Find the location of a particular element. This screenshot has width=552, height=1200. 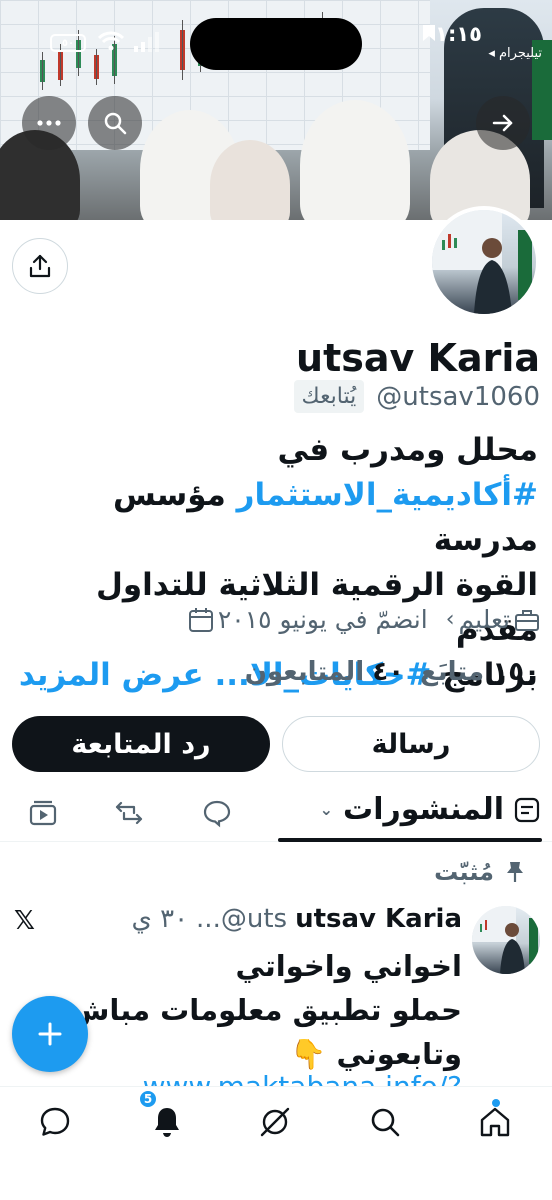

chevron-left-icon: › is located at coordinates (450, 619).